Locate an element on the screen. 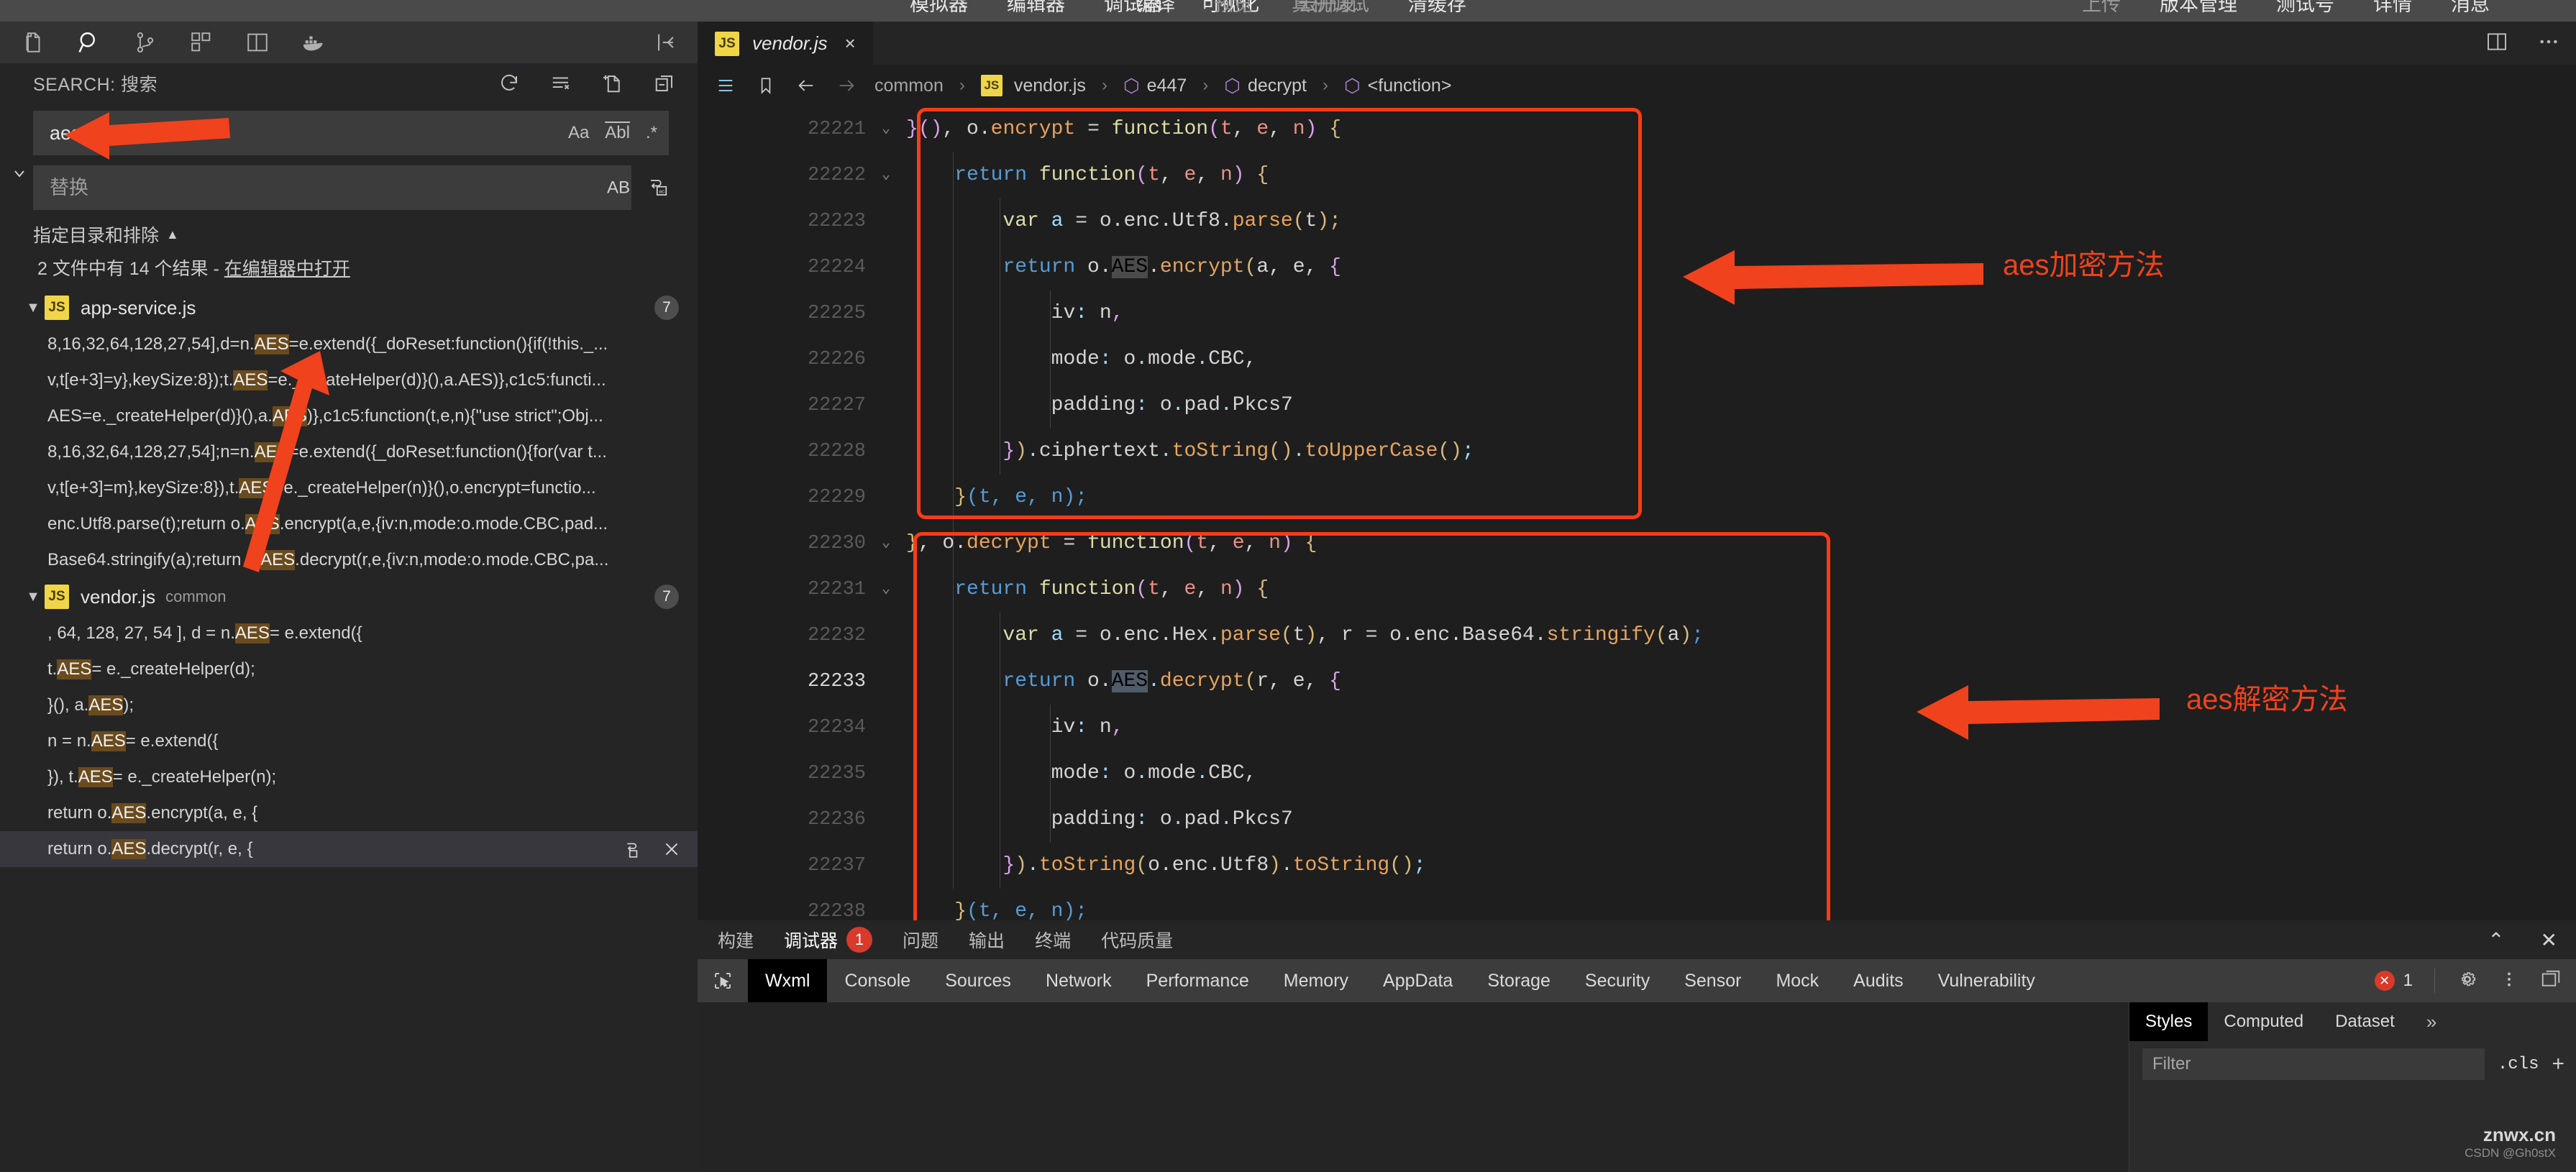 This screenshot has width=2576, height=1172. more-actions-icon is located at coordinates (2548, 43).